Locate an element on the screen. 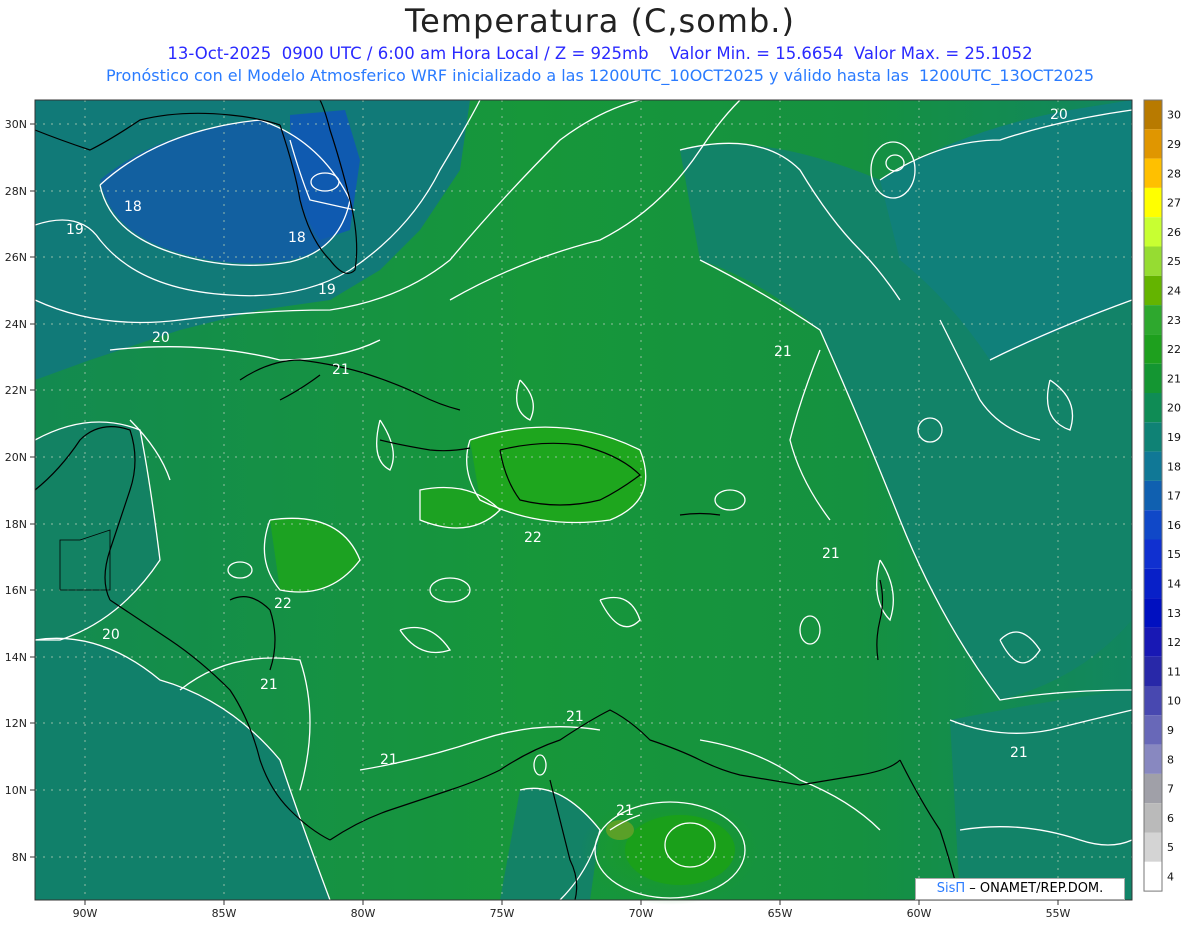  colorbar-label: 17 is located at coordinates (1174, 496).